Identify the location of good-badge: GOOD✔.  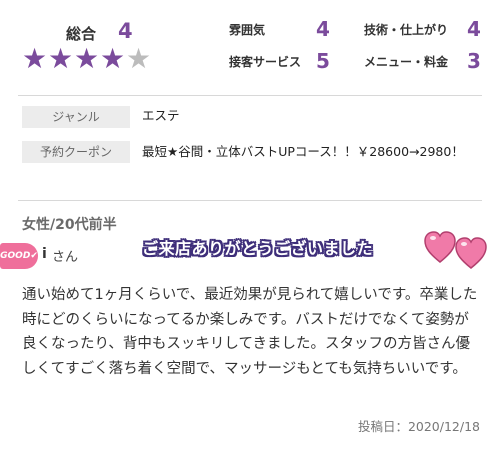
(19, 256).